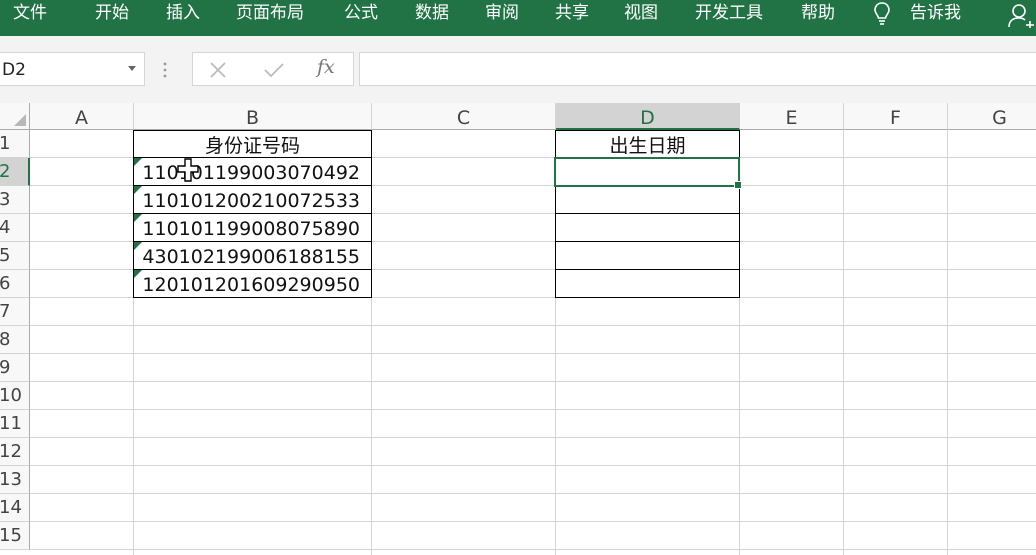  Describe the element at coordinates (15, 200) in the screenshot. I see `row-header-3: 3` at that location.